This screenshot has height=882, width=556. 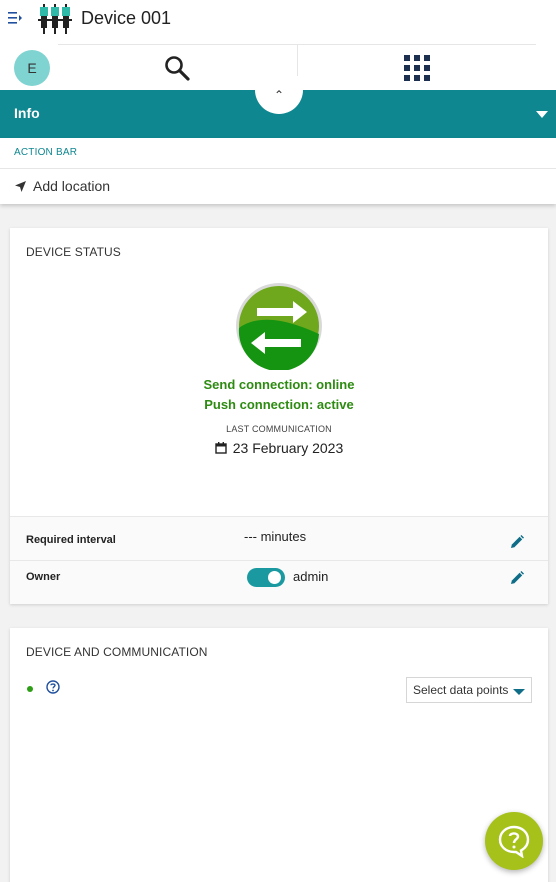 What do you see at coordinates (278, 171) in the screenshot?
I see `action-panel: ACTION BAR Add location` at bounding box center [278, 171].